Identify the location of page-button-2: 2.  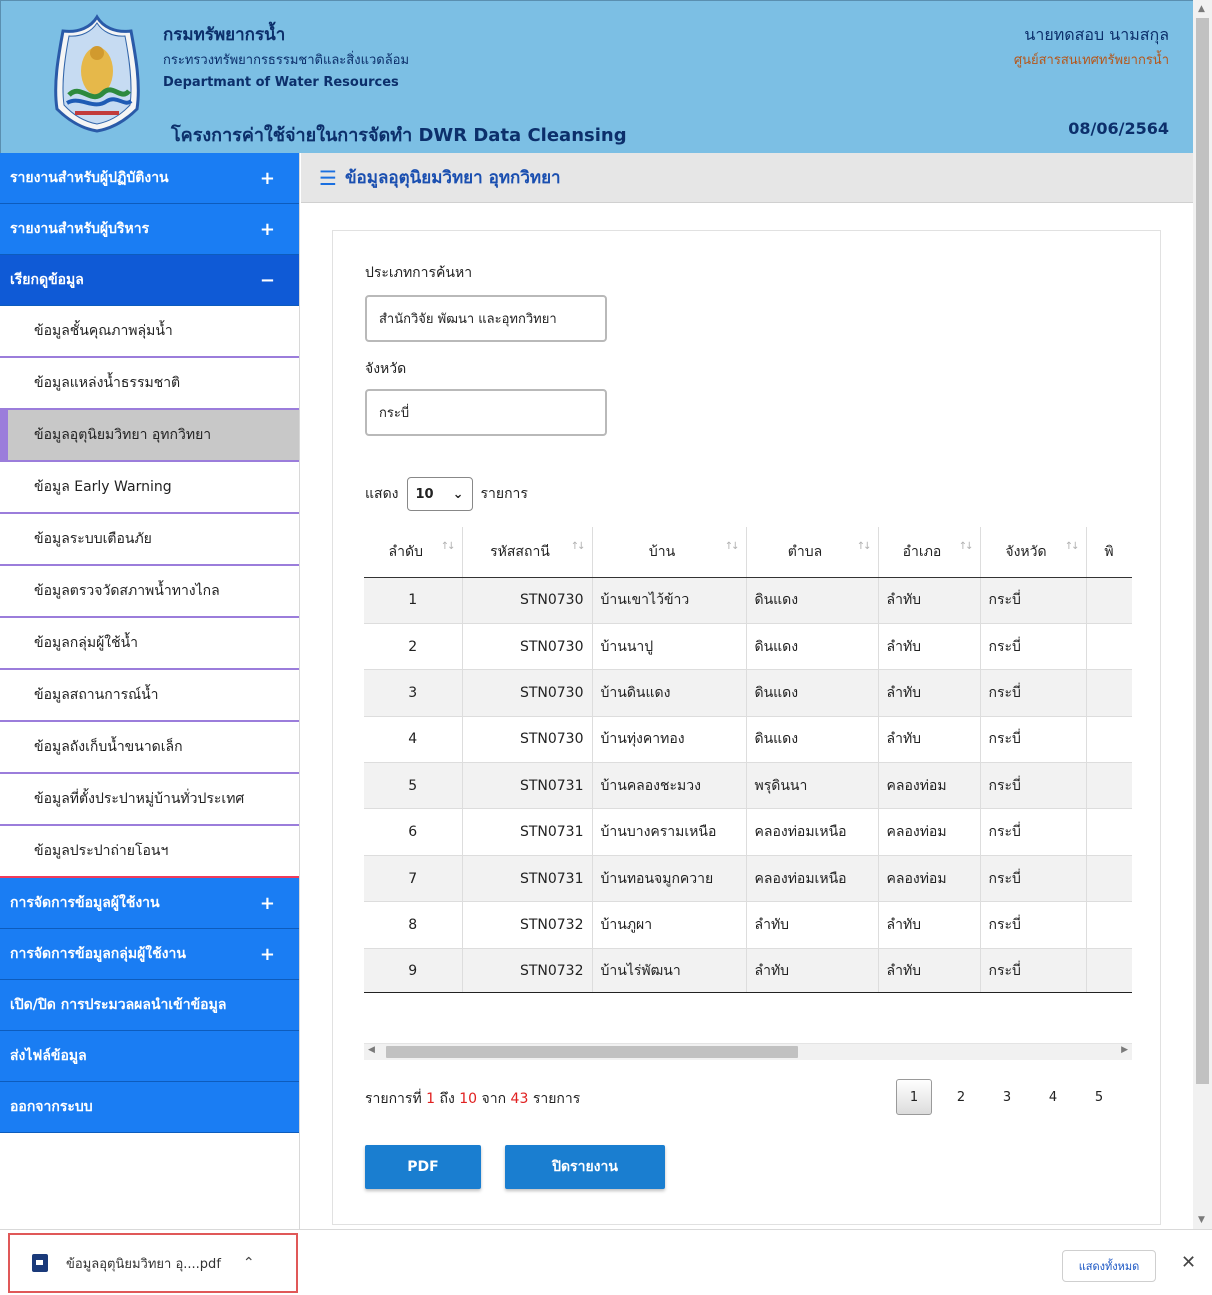
(961, 1097).